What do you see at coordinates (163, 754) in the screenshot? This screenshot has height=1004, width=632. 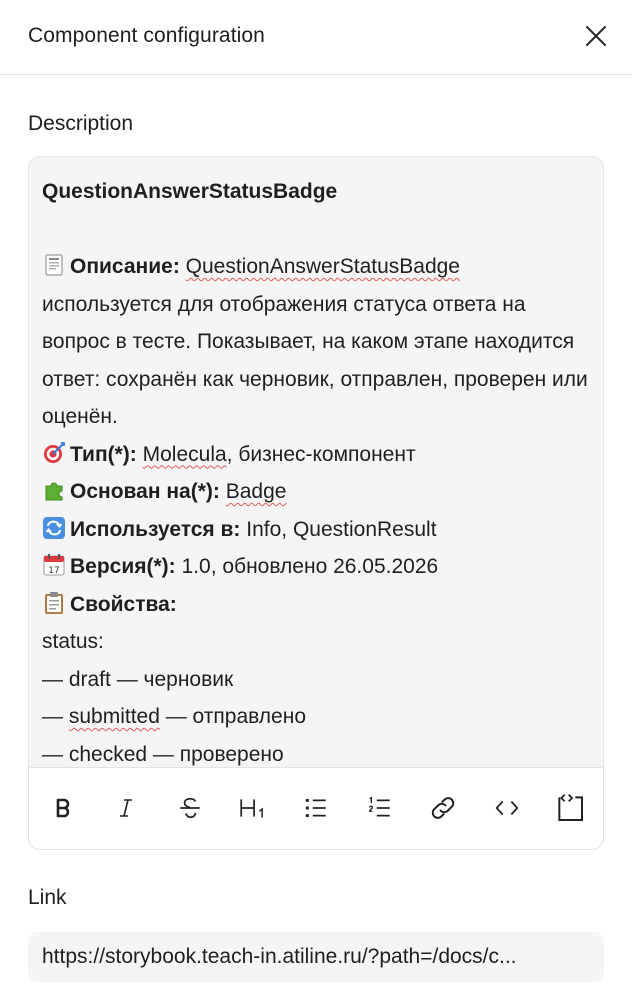 I see `prop-checked: — checked — проверено` at bounding box center [163, 754].